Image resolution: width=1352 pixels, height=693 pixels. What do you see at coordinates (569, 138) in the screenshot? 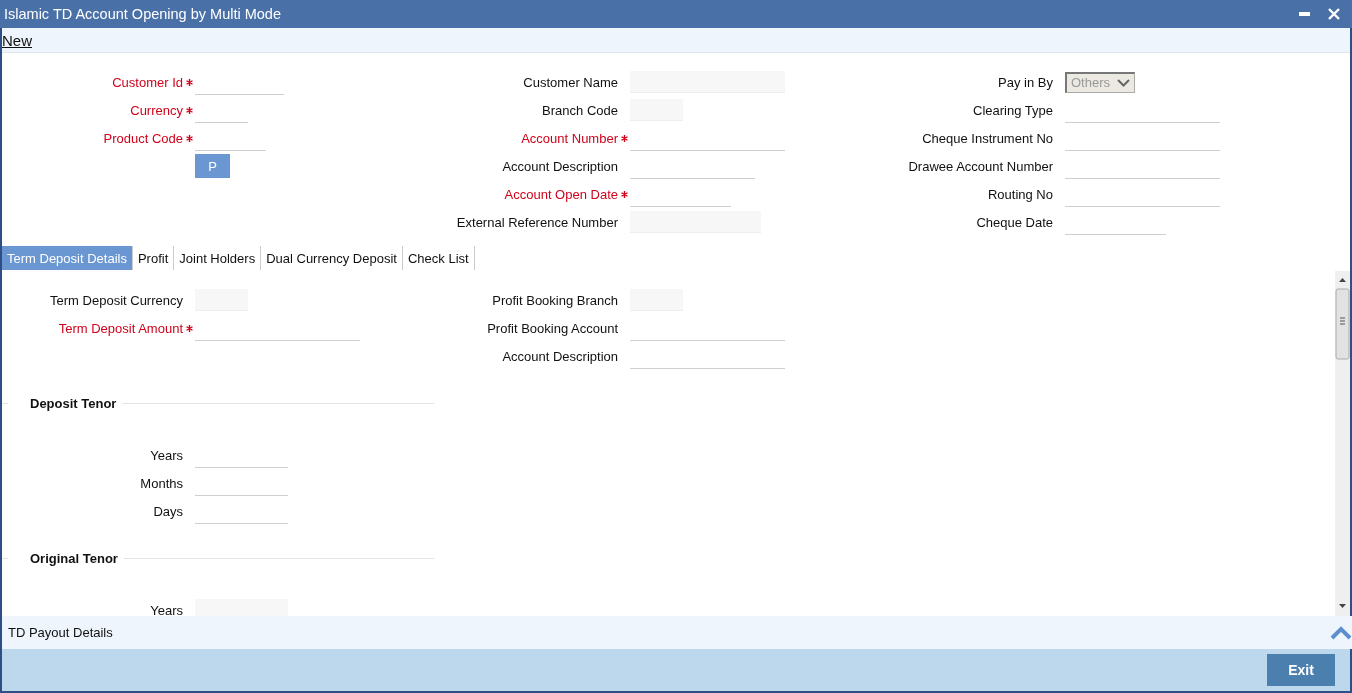
I see `field-label: Account Number` at bounding box center [569, 138].